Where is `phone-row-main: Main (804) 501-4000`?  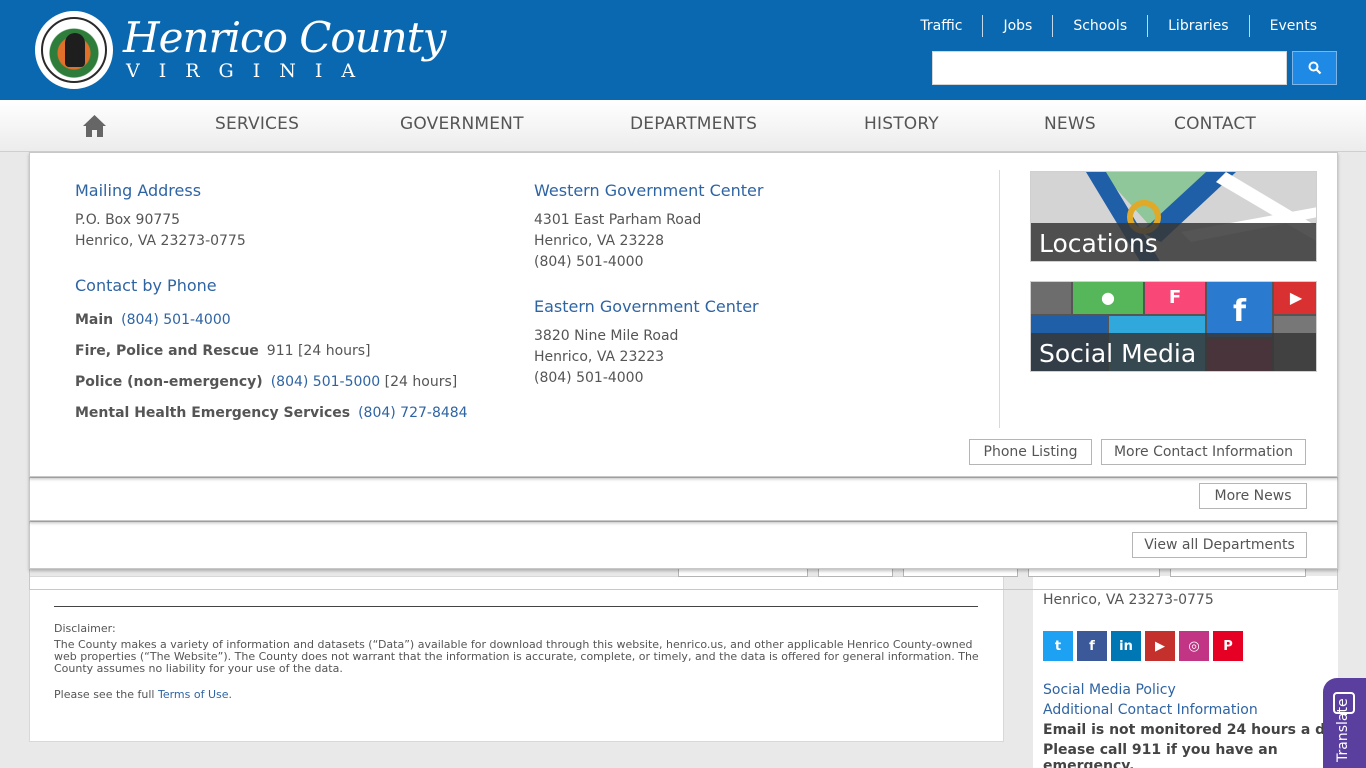
phone-row-main: Main (804) 501-4000 is located at coordinates (153, 320).